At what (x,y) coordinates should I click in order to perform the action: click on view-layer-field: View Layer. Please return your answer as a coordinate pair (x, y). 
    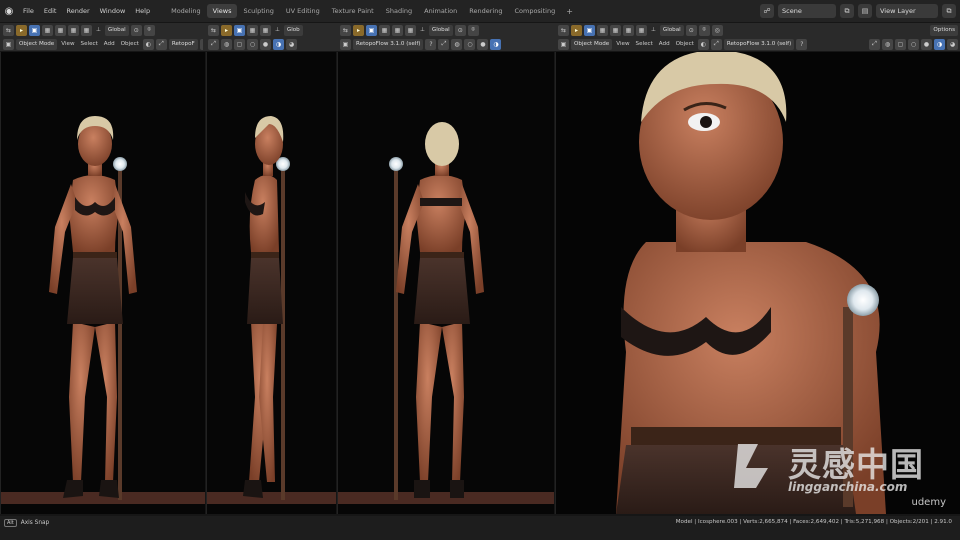
    Looking at the image, I should click on (907, 11).